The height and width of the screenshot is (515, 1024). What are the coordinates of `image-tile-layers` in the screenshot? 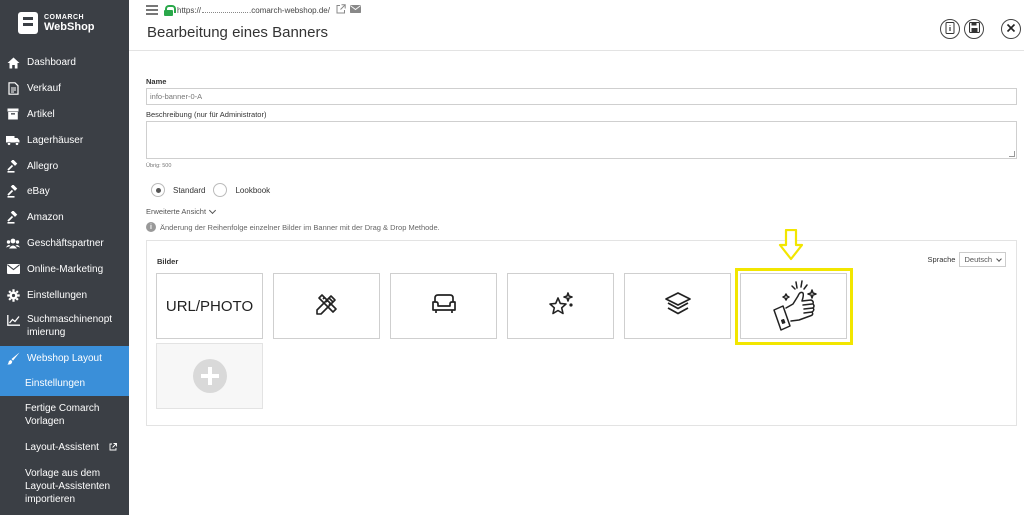 It's located at (677, 306).